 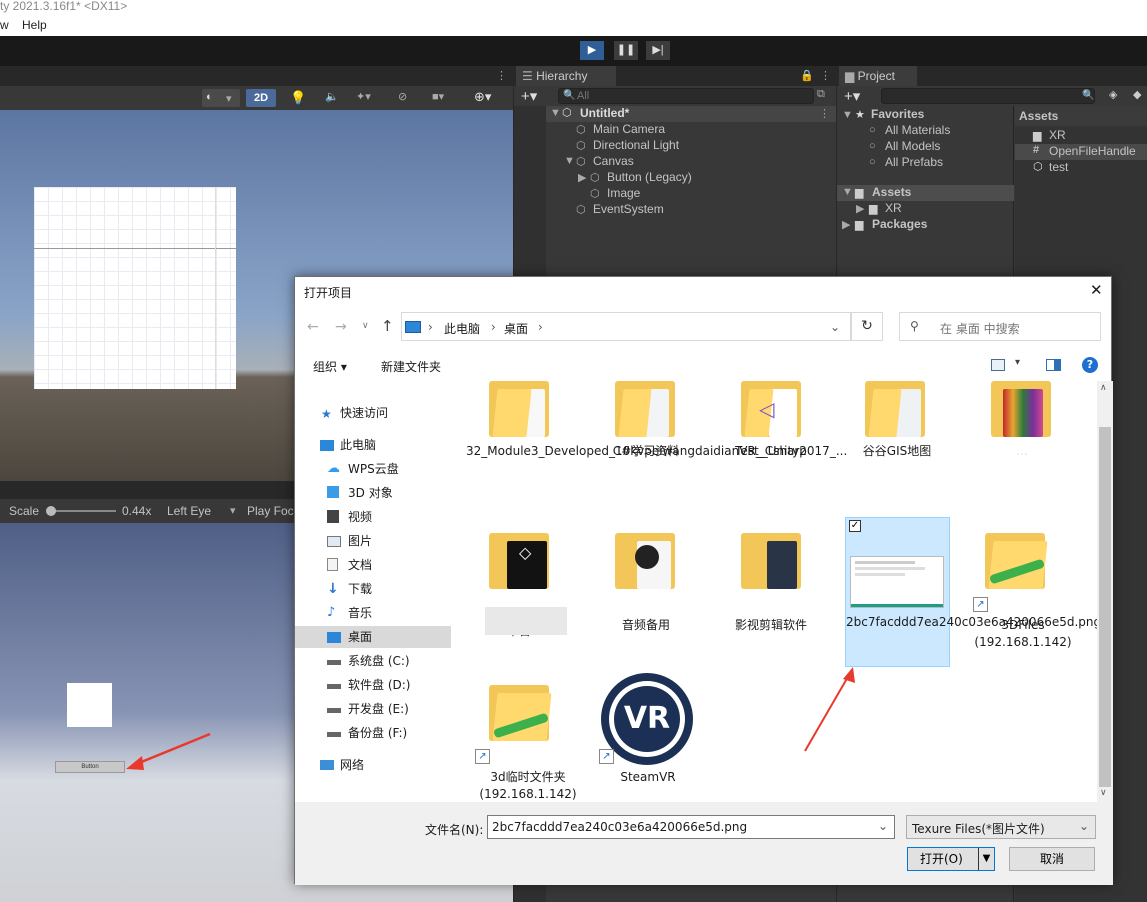 I want to click on address-bar: › 此电脑 › 桌面 › ⌄, so click(x=626, y=326).